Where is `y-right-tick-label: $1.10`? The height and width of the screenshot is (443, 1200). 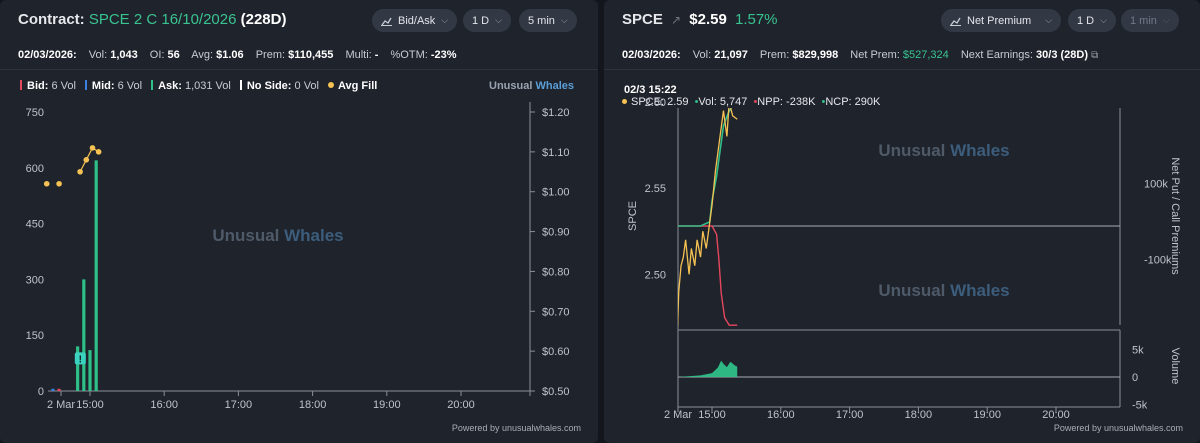 y-right-tick-label: $1.10 is located at coordinates (556, 153).